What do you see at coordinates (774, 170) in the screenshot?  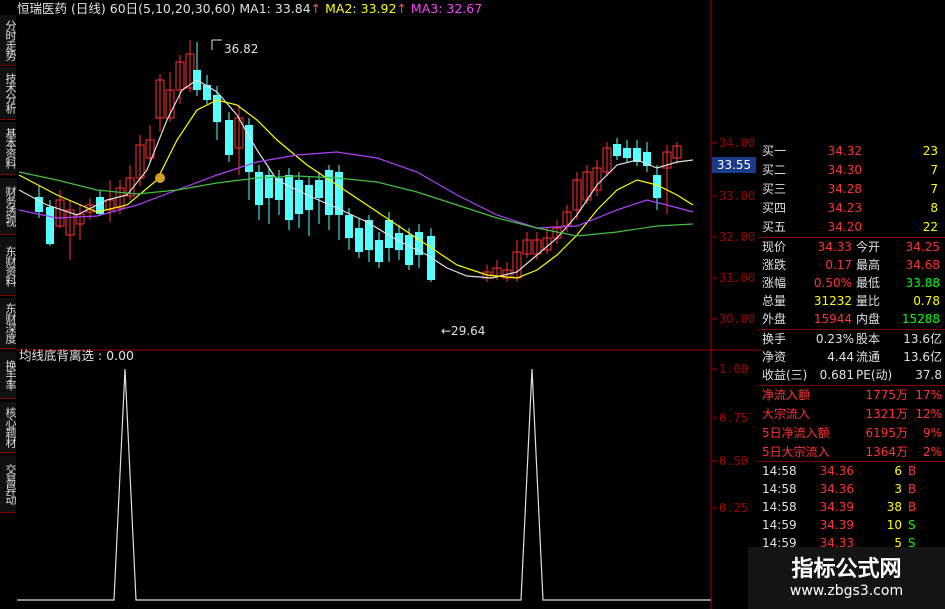 I see `bid-label: 买二` at bounding box center [774, 170].